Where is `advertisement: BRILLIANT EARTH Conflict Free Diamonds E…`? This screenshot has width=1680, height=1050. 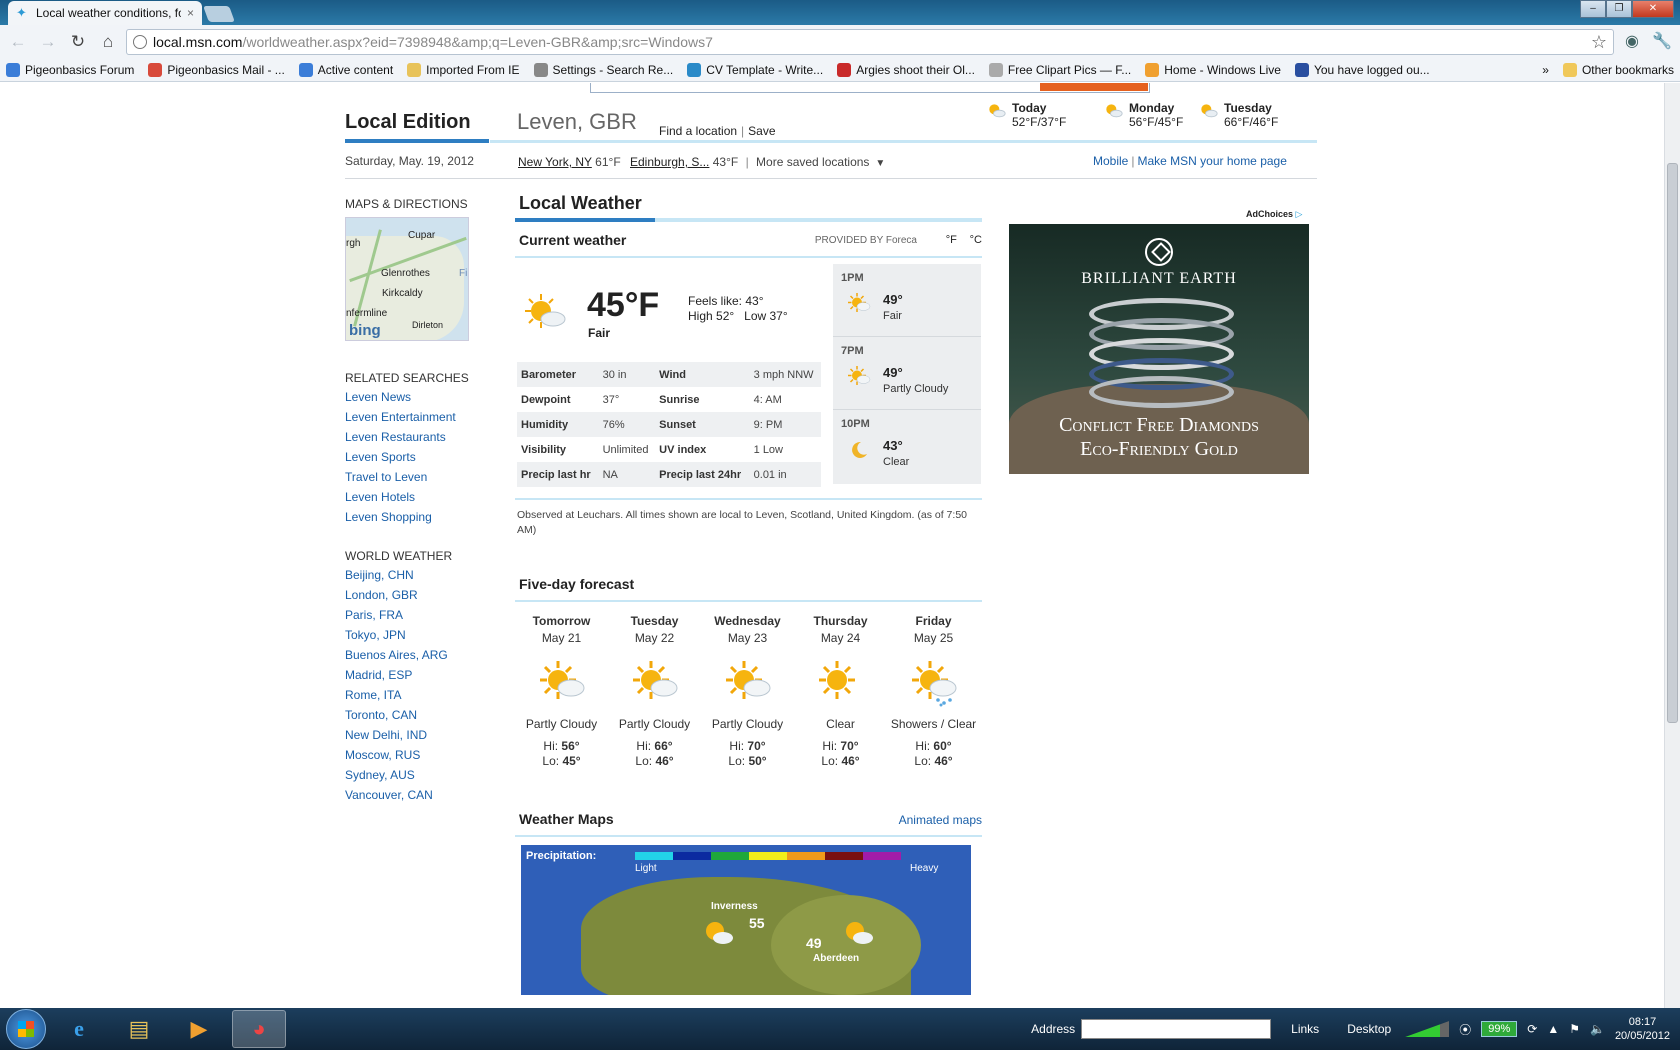
advertisement: BRILLIANT EARTH Conflict Free Diamonds E… is located at coordinates (1159, 349).